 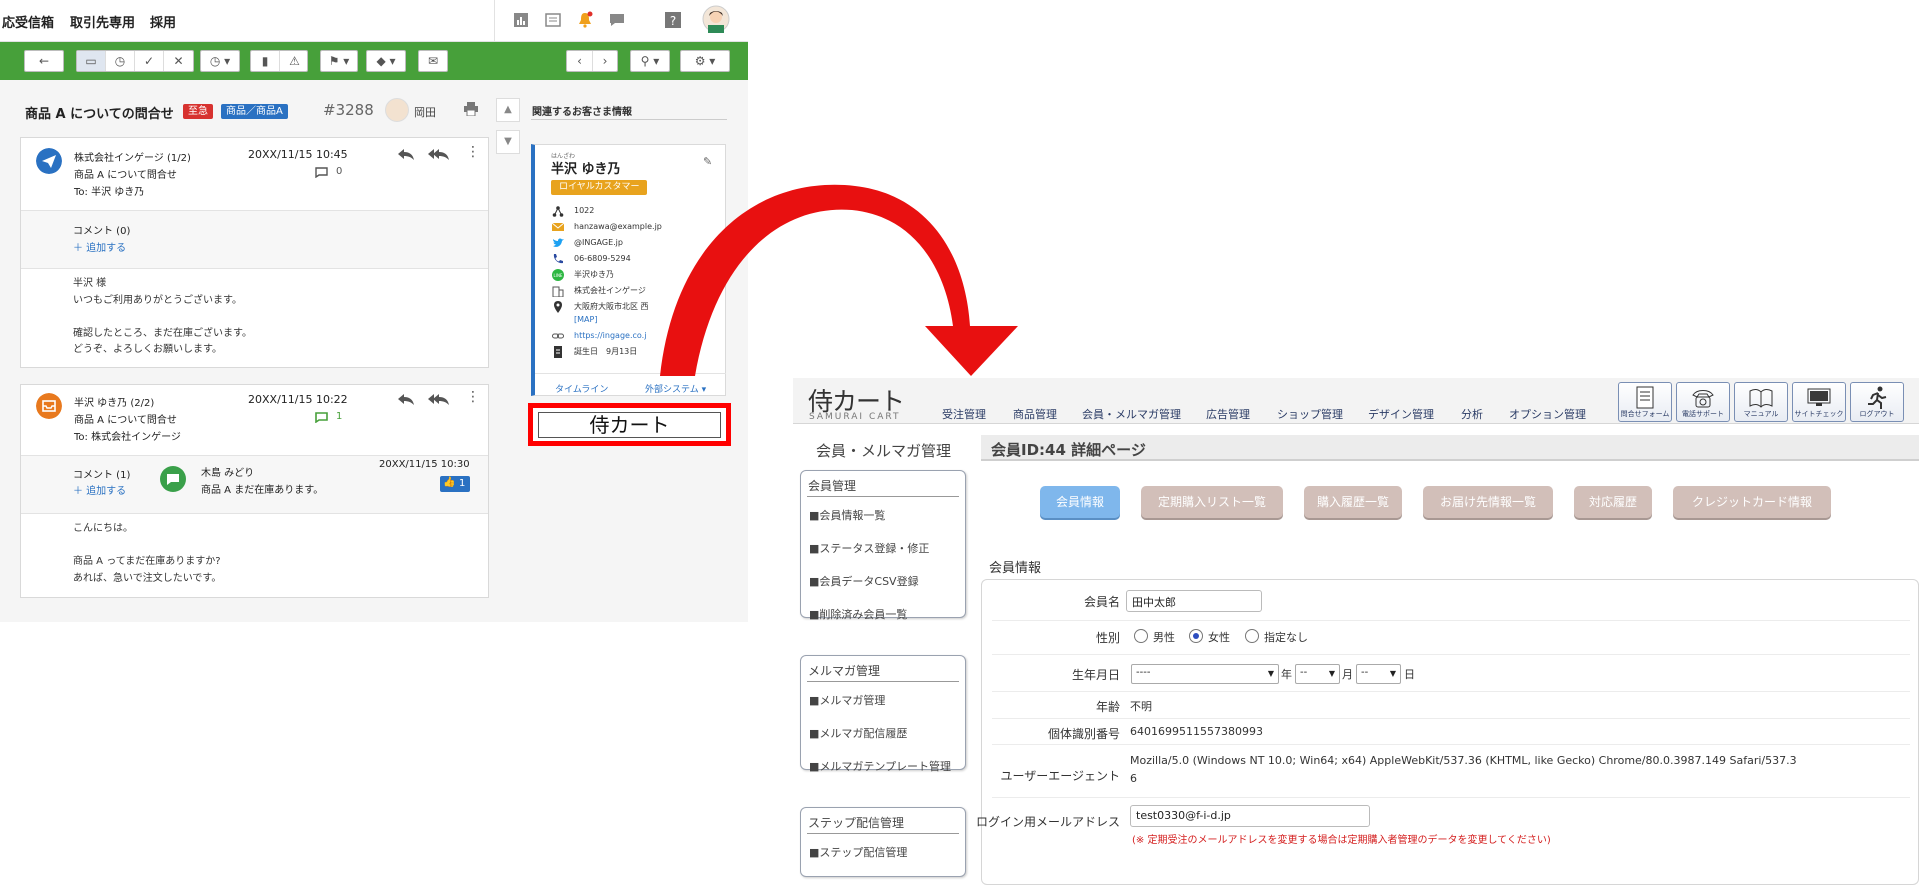 What do you see at coordinates (716, 19) in the screenshot?
I see `user-avatar` at bounding box center [716, 19].